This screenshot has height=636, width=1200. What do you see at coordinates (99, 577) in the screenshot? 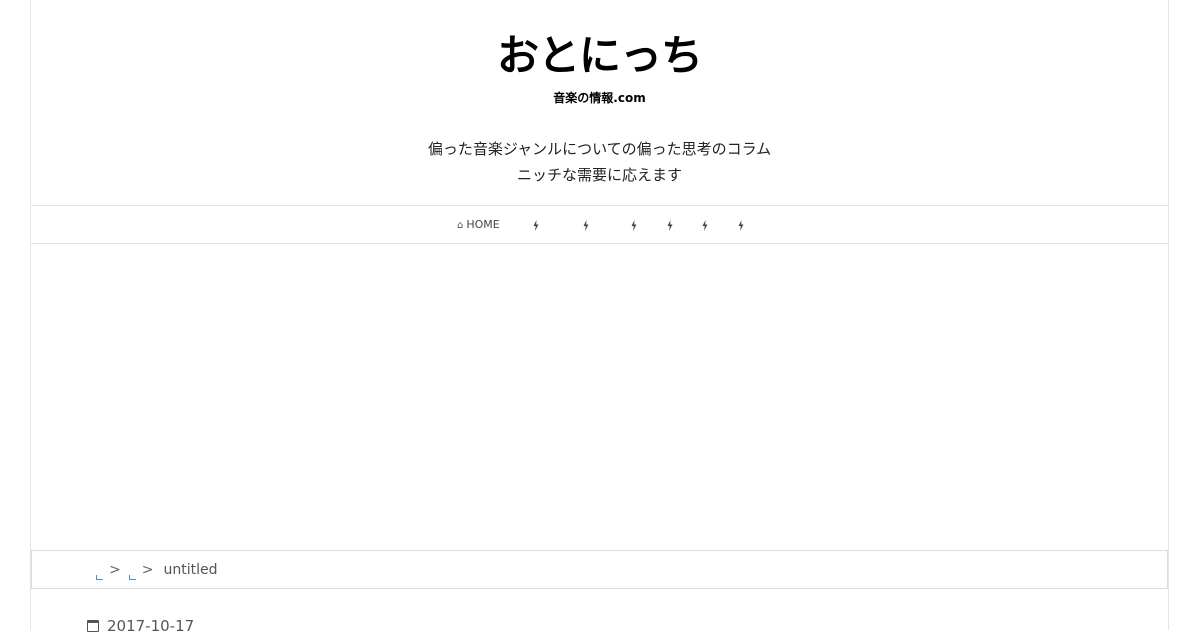
I see `breadcrumb-home-link` at bounding box center [99, 577].